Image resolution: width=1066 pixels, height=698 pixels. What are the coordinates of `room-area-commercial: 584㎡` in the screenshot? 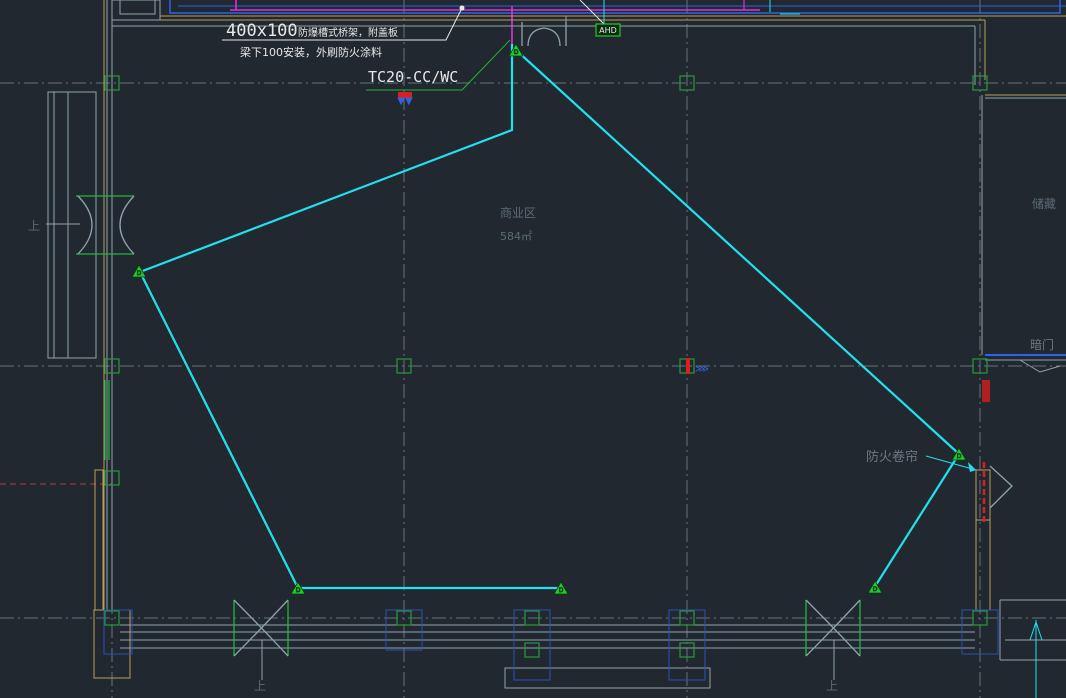 It's located at (516, 236).